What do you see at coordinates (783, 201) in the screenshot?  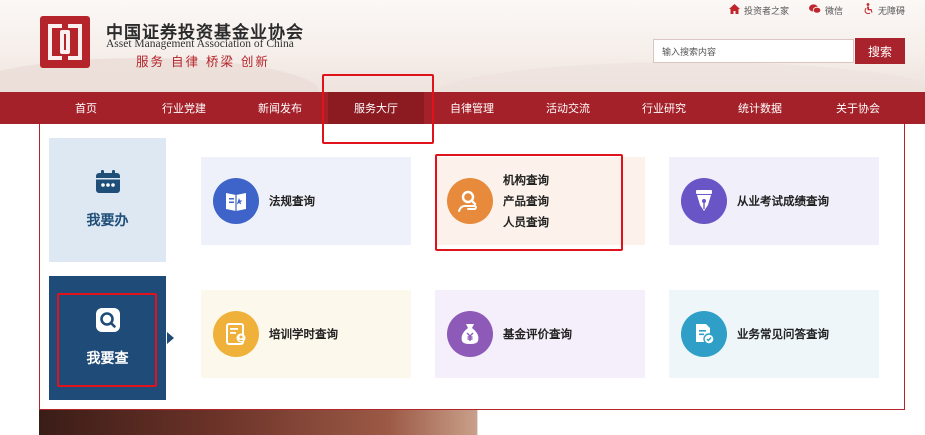 I see `exam-score-query-label: 从业考试成绩查询` at bounding box center [783, 201].